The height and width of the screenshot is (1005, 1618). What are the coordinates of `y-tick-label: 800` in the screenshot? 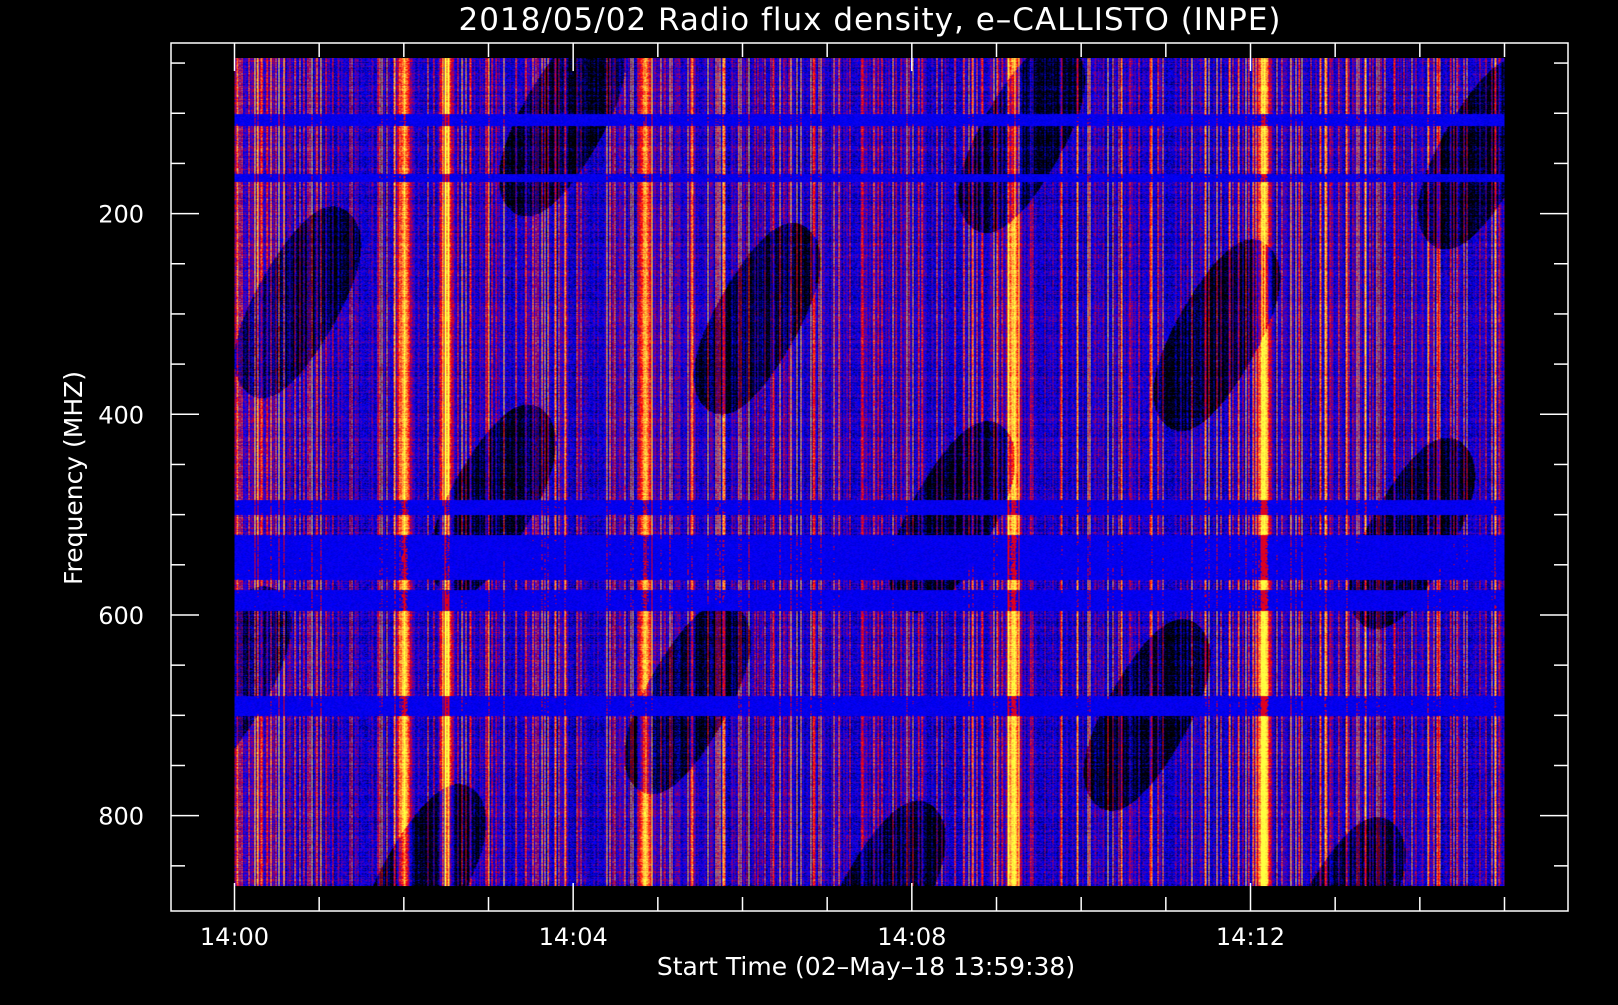 It's located at (121, 817).